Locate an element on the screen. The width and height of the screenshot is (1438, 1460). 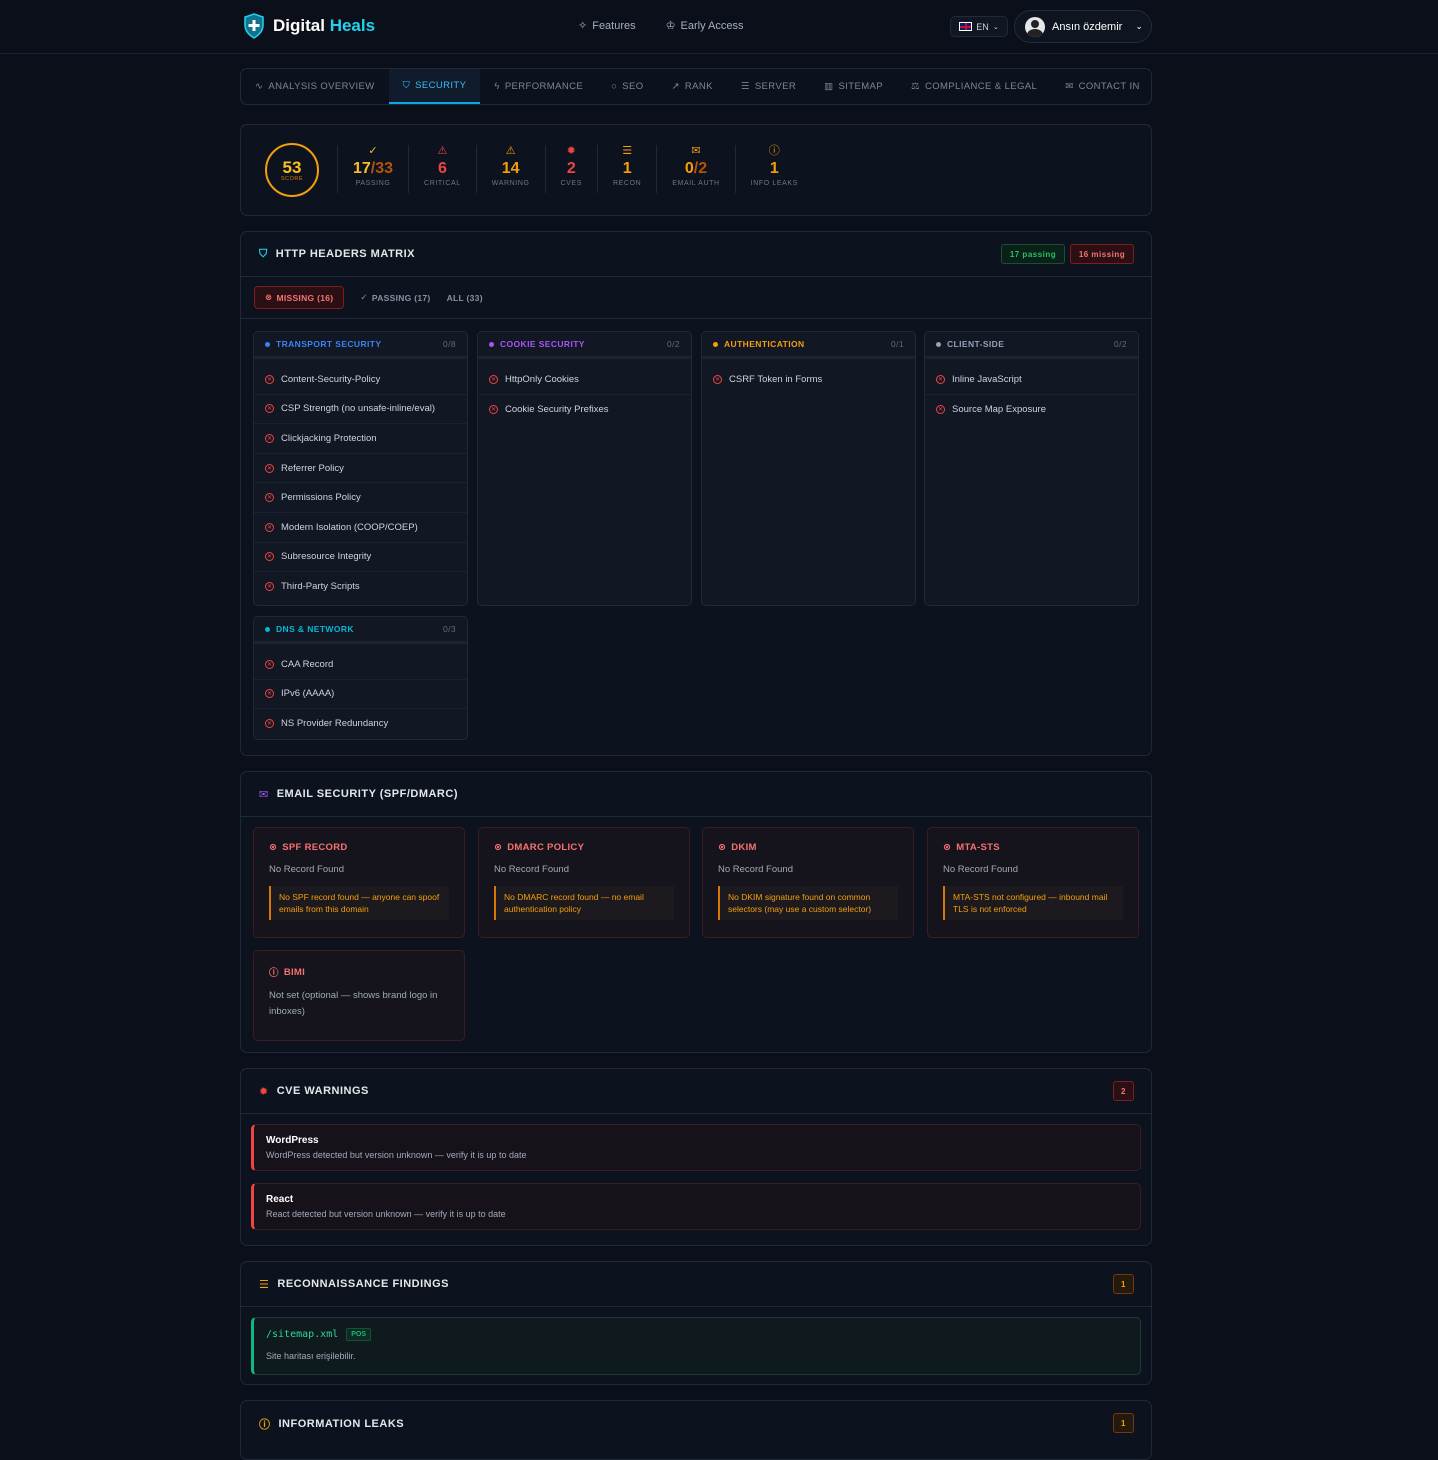
filter-passing: ✓ PASSING (17) is located at coordinates (395, 297).